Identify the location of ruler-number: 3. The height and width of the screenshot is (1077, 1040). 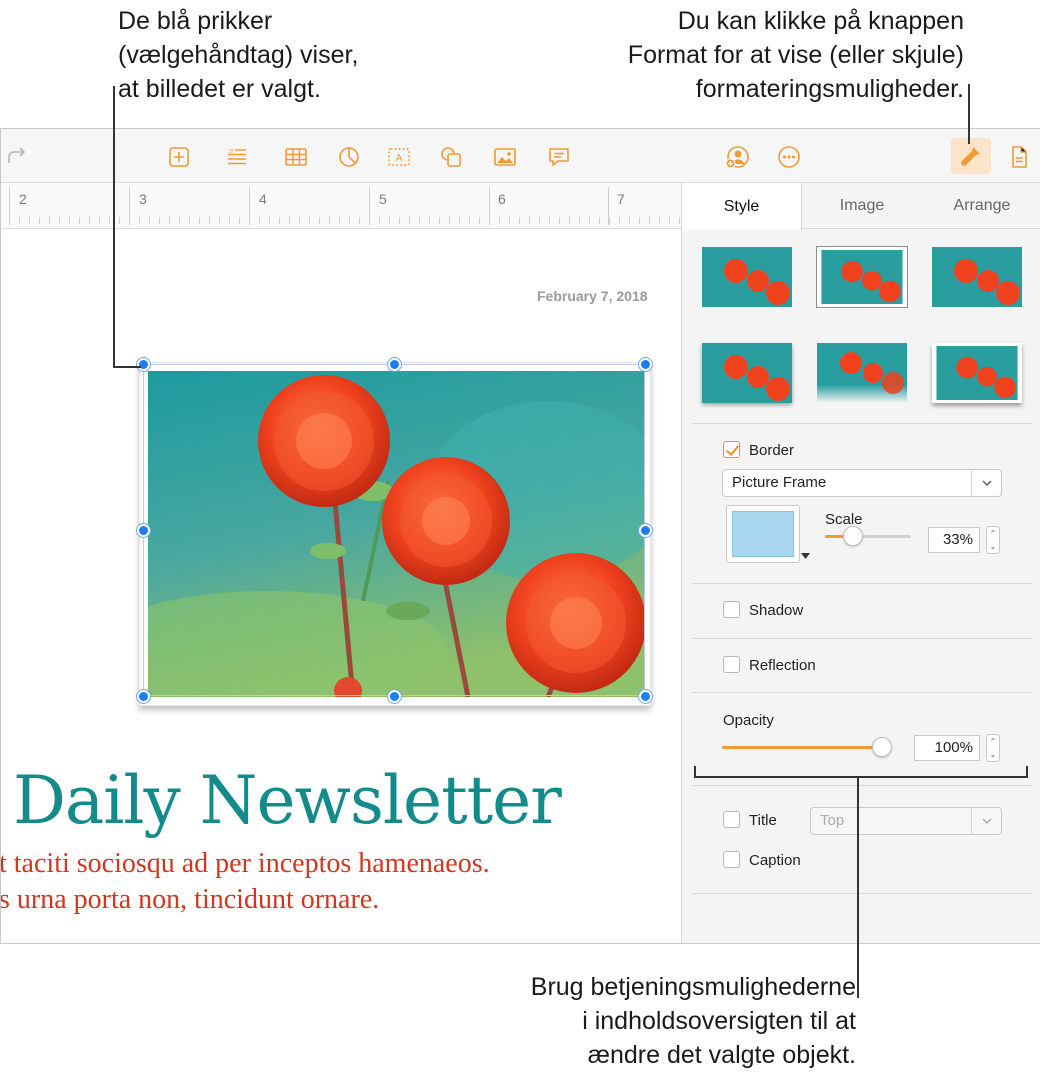
(143, 199).